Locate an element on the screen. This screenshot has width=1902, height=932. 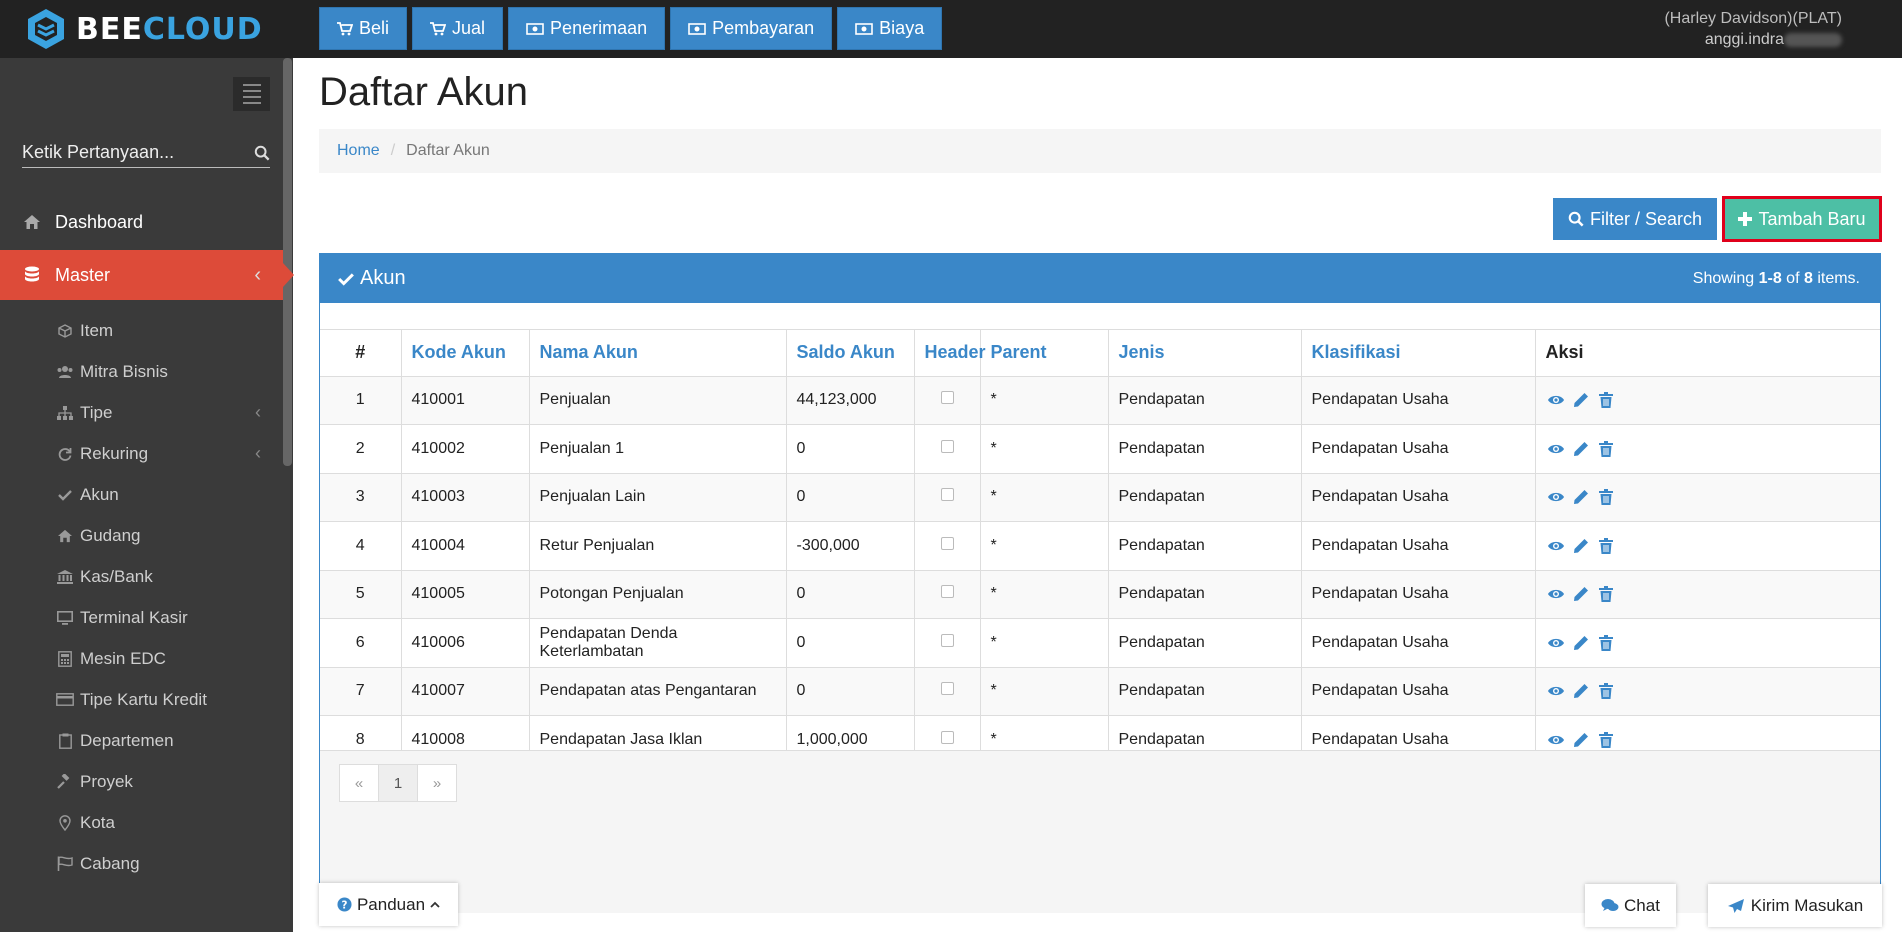
pagination-page: 1 is located at coordinates (398, 783).